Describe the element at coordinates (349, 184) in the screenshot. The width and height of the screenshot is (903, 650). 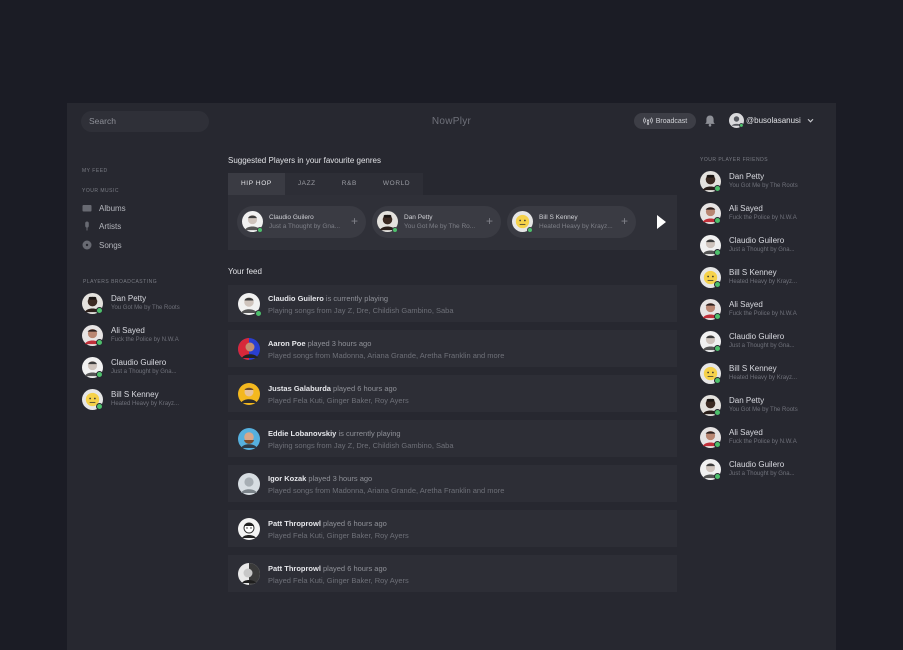
I see `tab-rnb: R&B` at that location.